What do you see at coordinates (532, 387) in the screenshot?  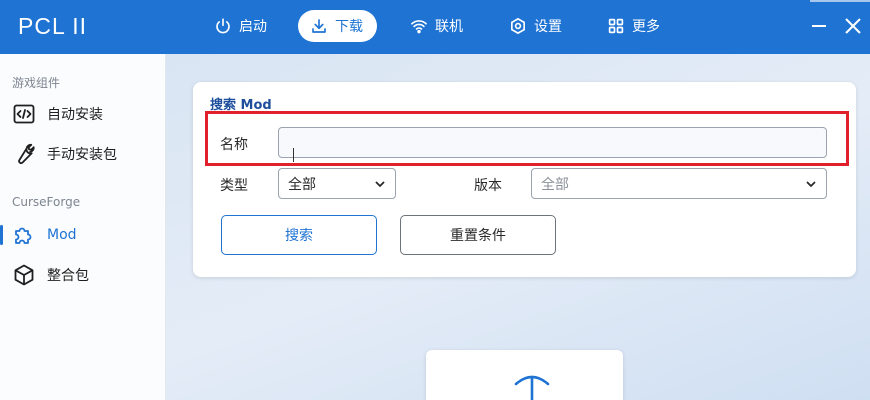 I see `pickaxe-icon` at bounding box center [532, 387].